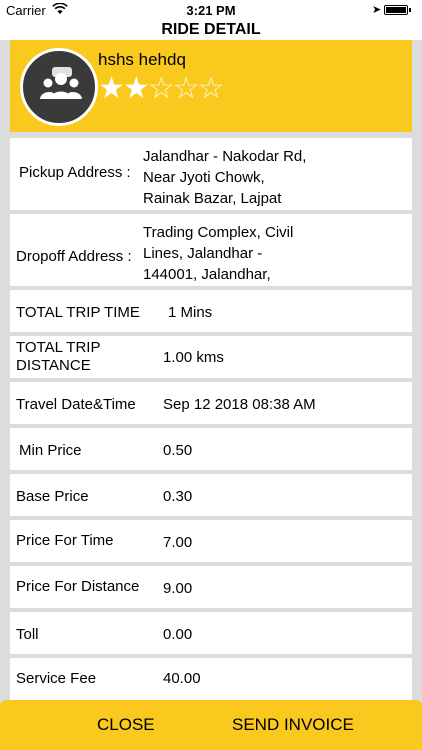 This screenshot has width=422, height=750. I want to click on trip-time-label: TOTAL TRIP TIME, so click(78, 312).